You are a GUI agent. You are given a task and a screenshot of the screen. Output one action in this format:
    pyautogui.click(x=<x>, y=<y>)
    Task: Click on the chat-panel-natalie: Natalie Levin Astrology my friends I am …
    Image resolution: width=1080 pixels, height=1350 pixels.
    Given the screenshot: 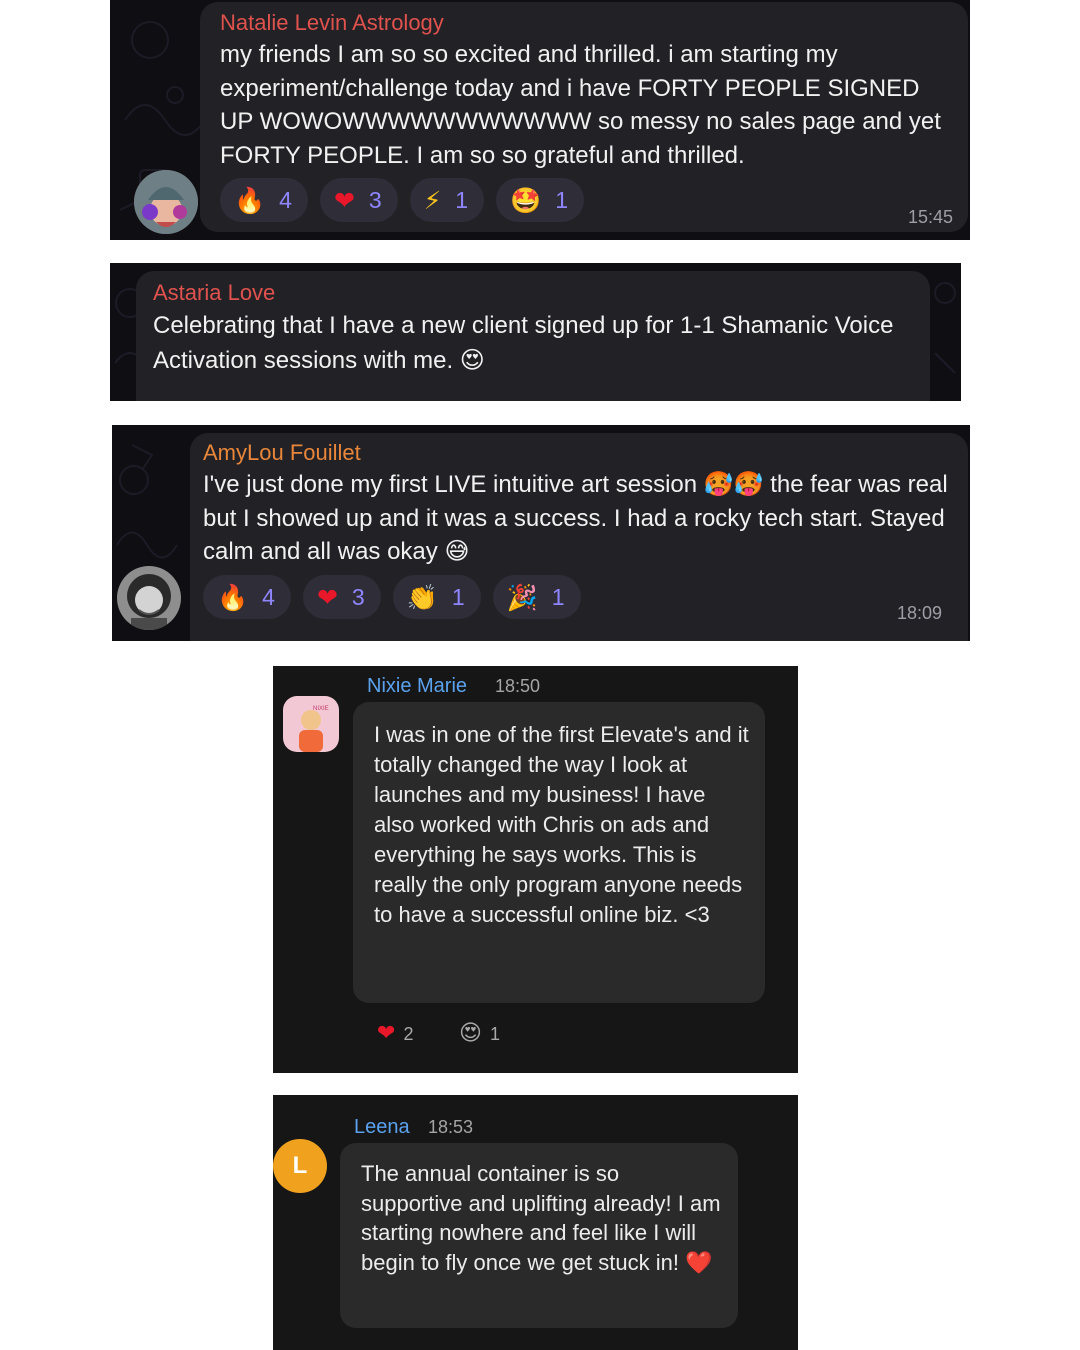 What is the action you would take?
    pyautogui.click(x=540, y=120)
    